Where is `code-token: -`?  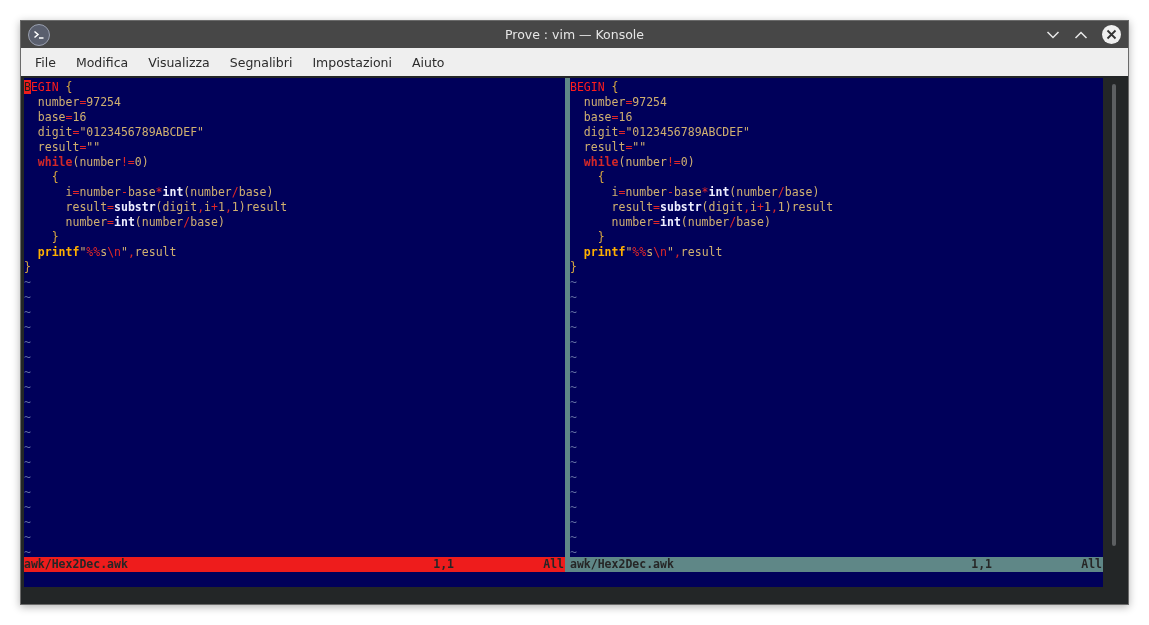 code-token: - is located at coordinates (124, 192).